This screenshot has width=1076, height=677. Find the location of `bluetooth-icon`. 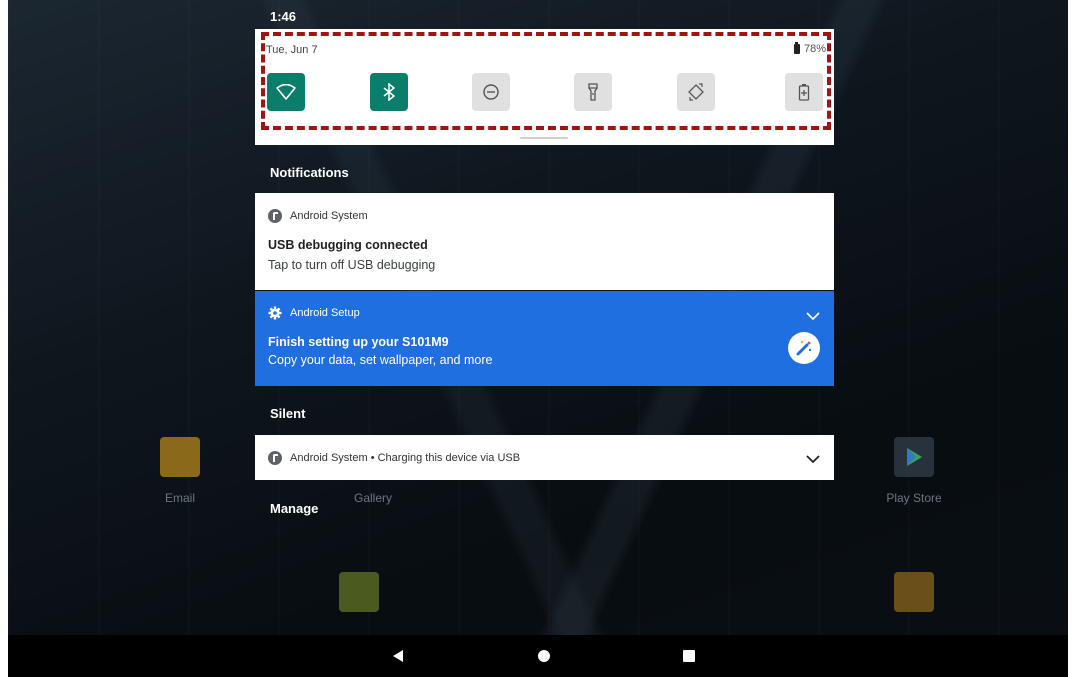

bluetooth-icon is located at coordinates (389, 92).